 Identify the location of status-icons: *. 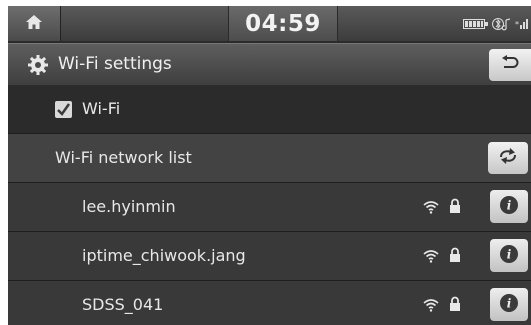
(496, 23).